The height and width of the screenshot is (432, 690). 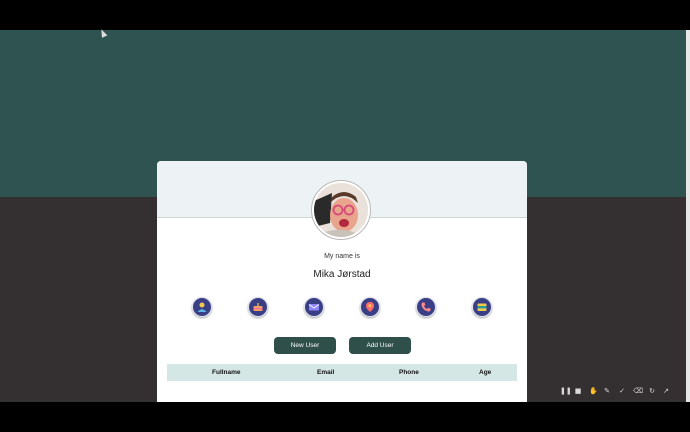 I want to click on add-user-button: Add User, so click(x=380, y=345).